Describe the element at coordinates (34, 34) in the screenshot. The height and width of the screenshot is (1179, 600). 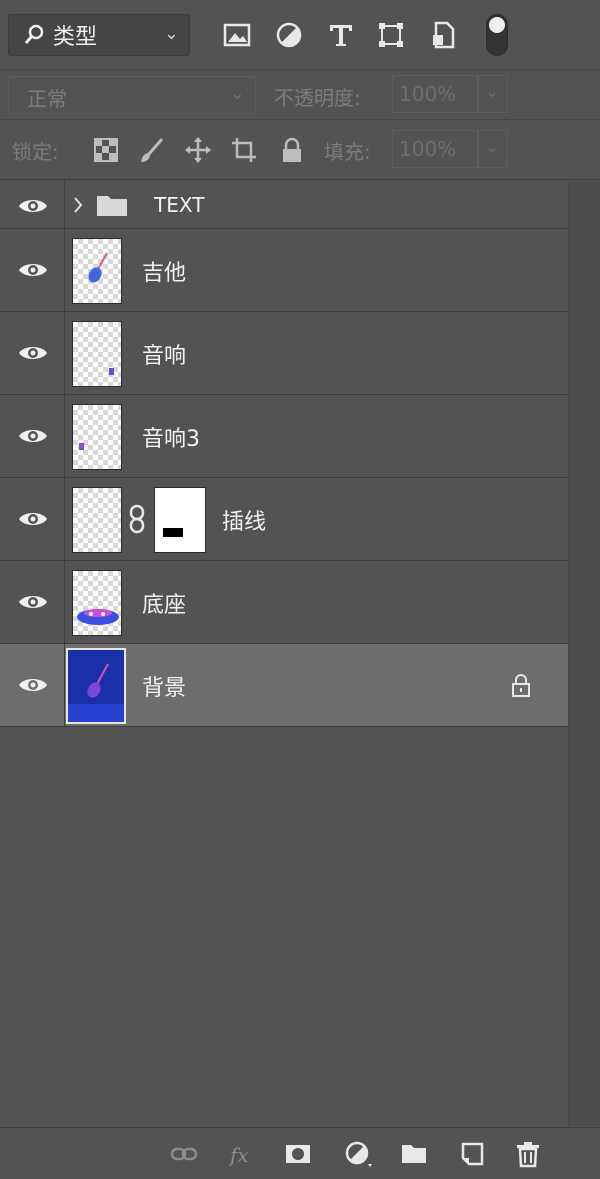
I see `search-icon` at that location.